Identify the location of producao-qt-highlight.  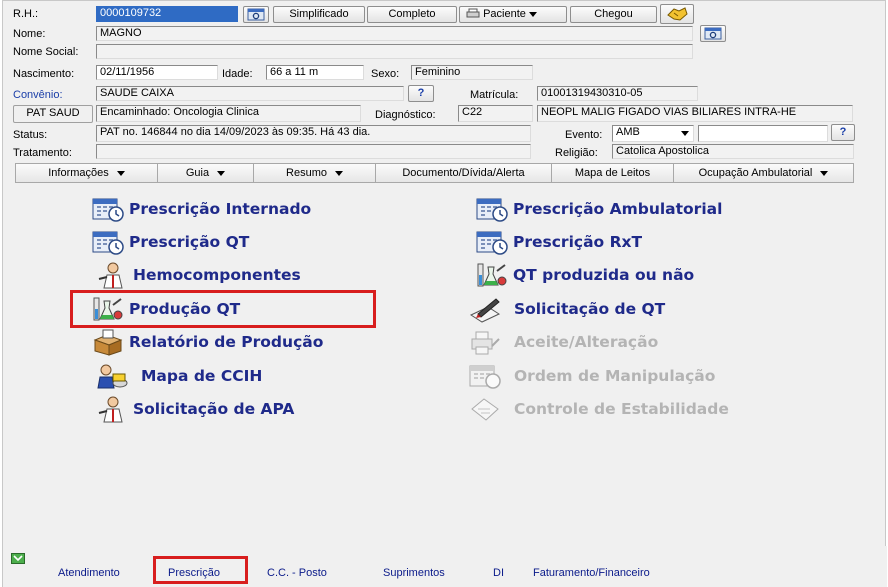
(223, 309).